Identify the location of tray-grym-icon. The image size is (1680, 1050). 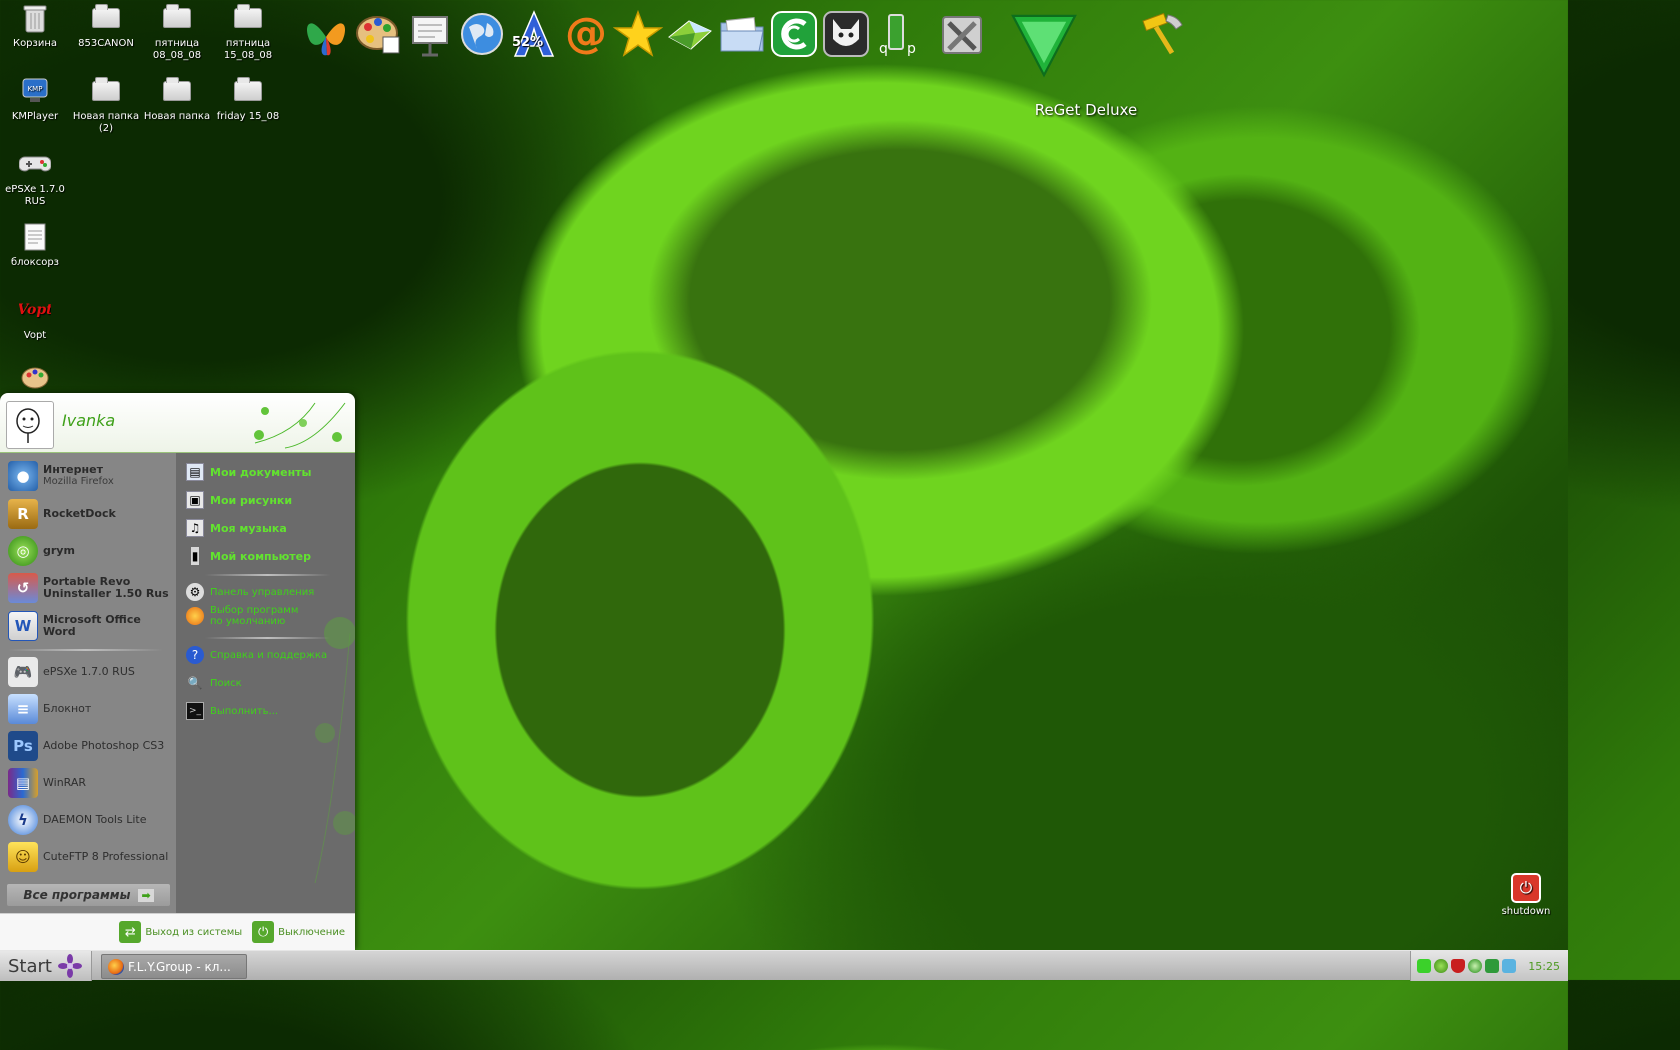
(1475, 966).